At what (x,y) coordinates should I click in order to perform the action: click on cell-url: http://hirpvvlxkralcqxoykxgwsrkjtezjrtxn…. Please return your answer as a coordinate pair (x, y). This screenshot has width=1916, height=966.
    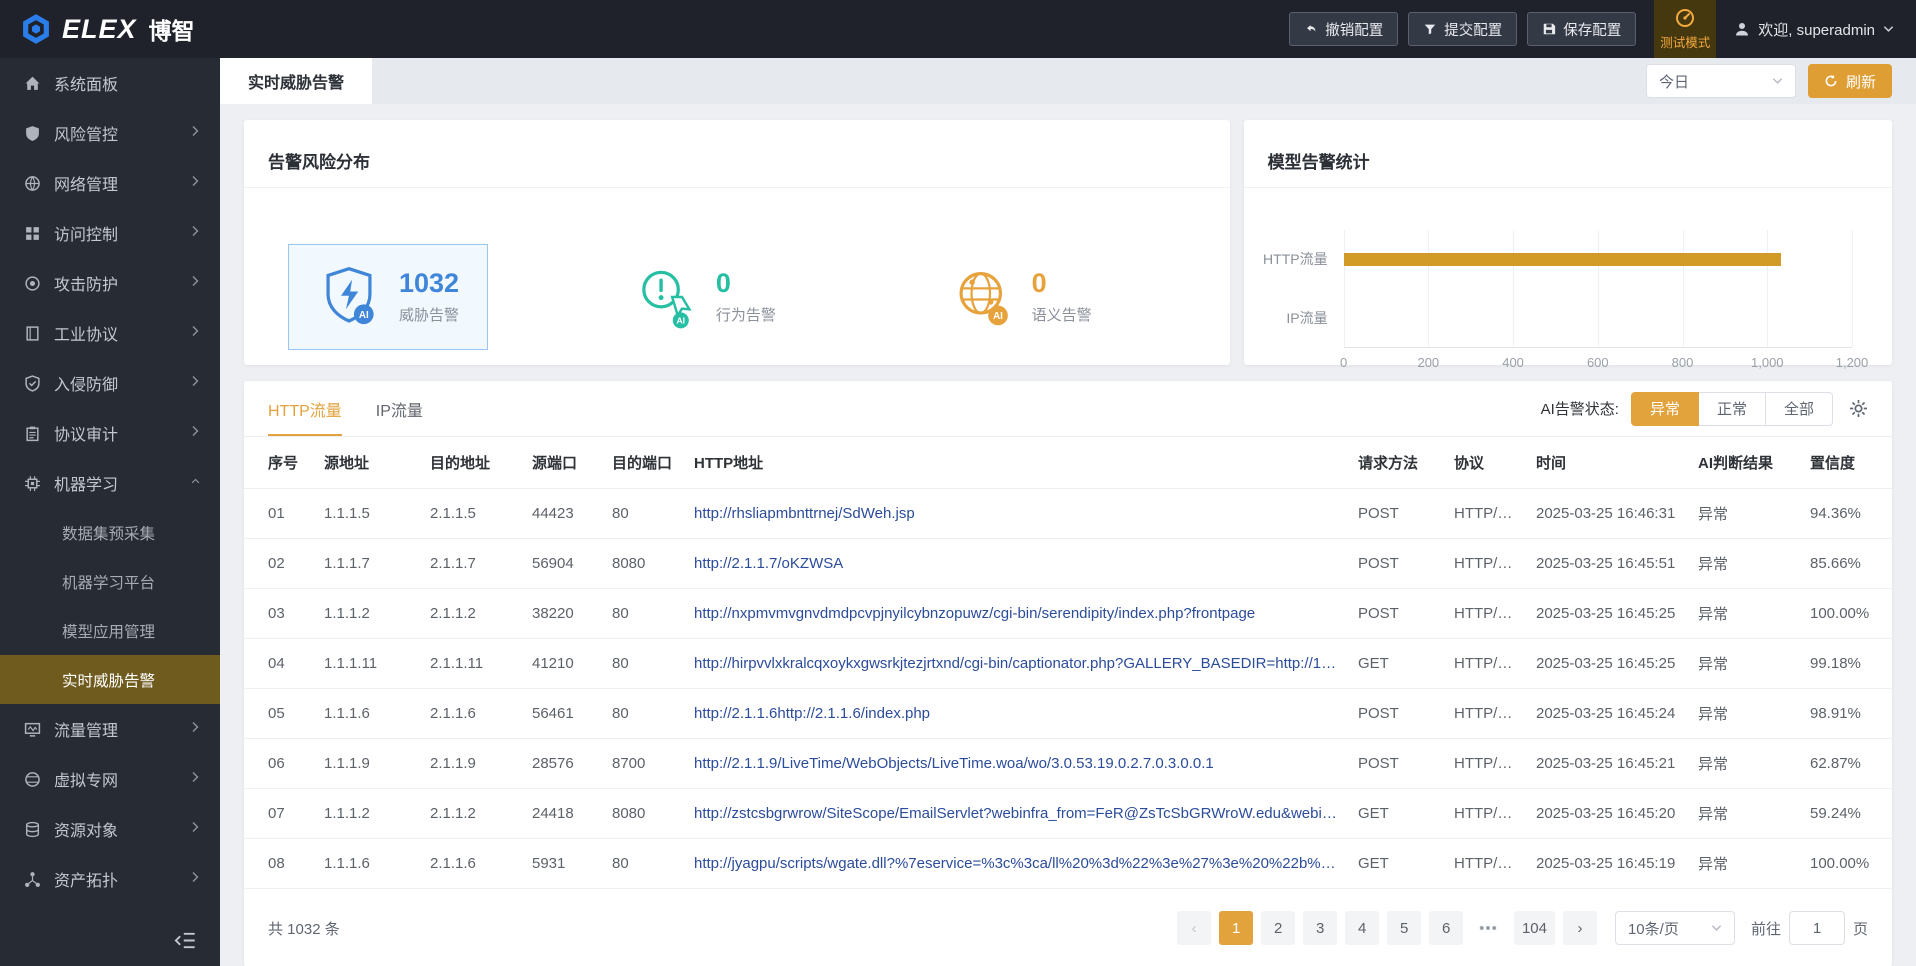
    Looking at the image, I should click on (1016, 663).